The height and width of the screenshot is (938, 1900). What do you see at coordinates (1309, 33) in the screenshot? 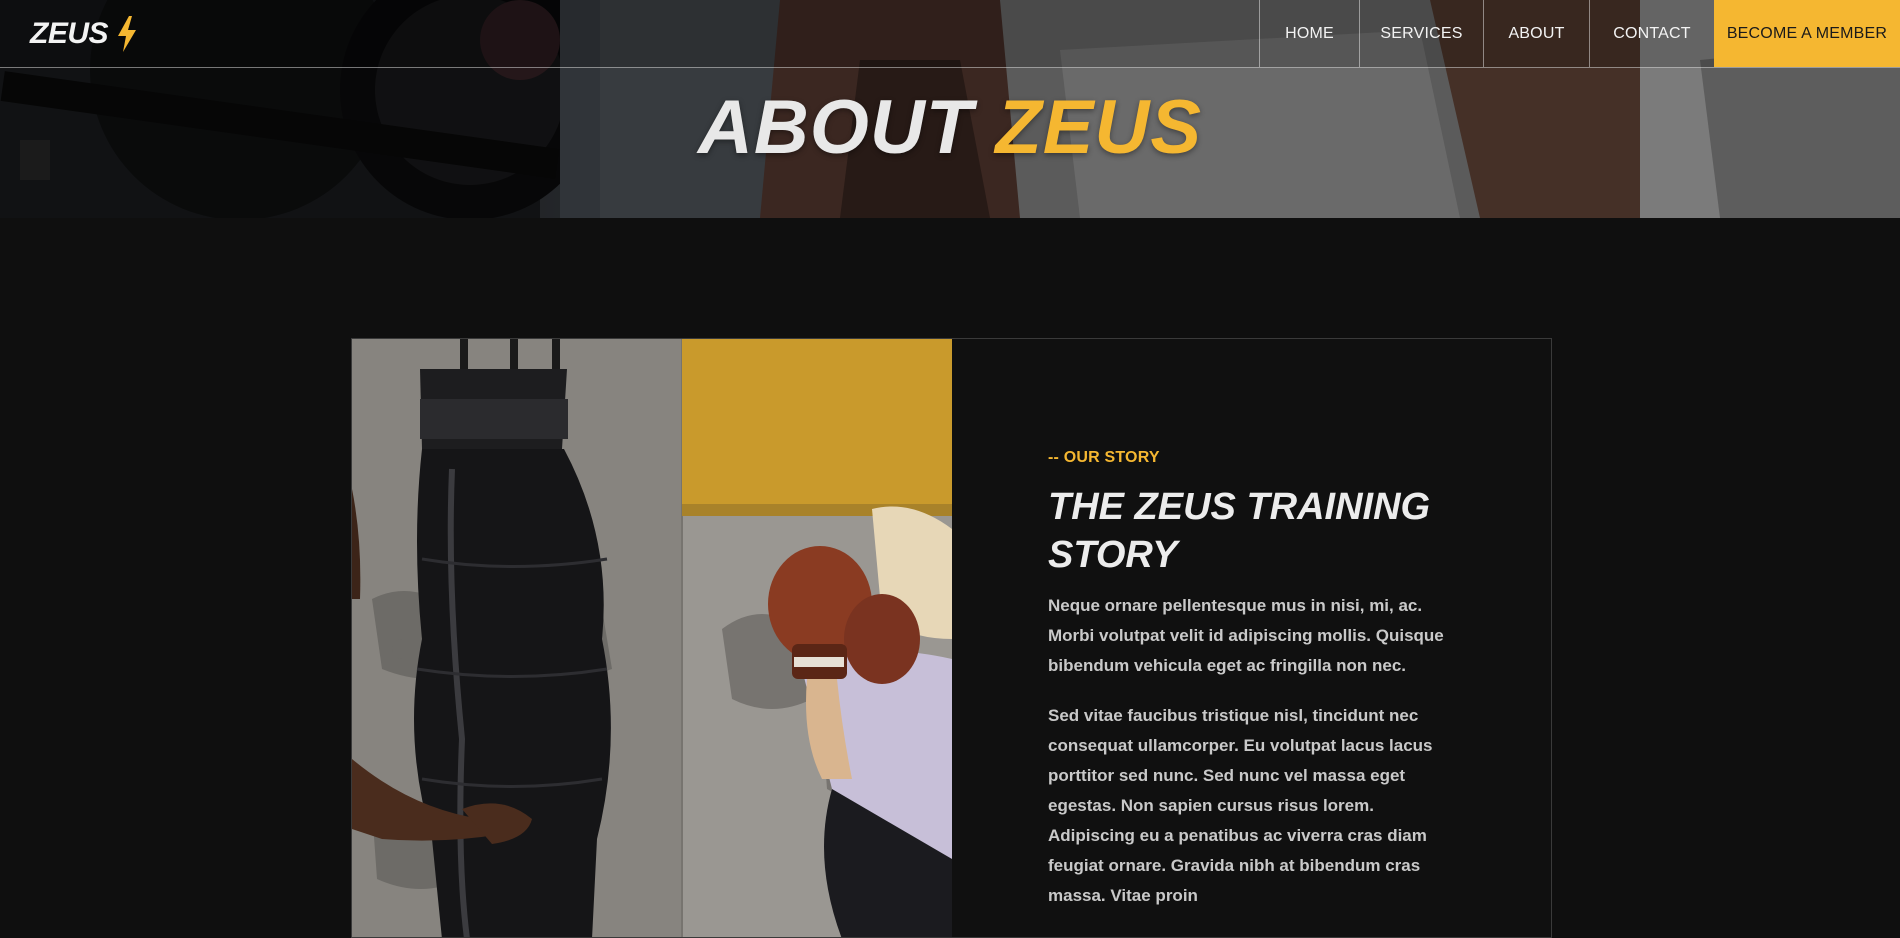
I see `nav-link-home: HOME` at bounding box center [1309, 33].